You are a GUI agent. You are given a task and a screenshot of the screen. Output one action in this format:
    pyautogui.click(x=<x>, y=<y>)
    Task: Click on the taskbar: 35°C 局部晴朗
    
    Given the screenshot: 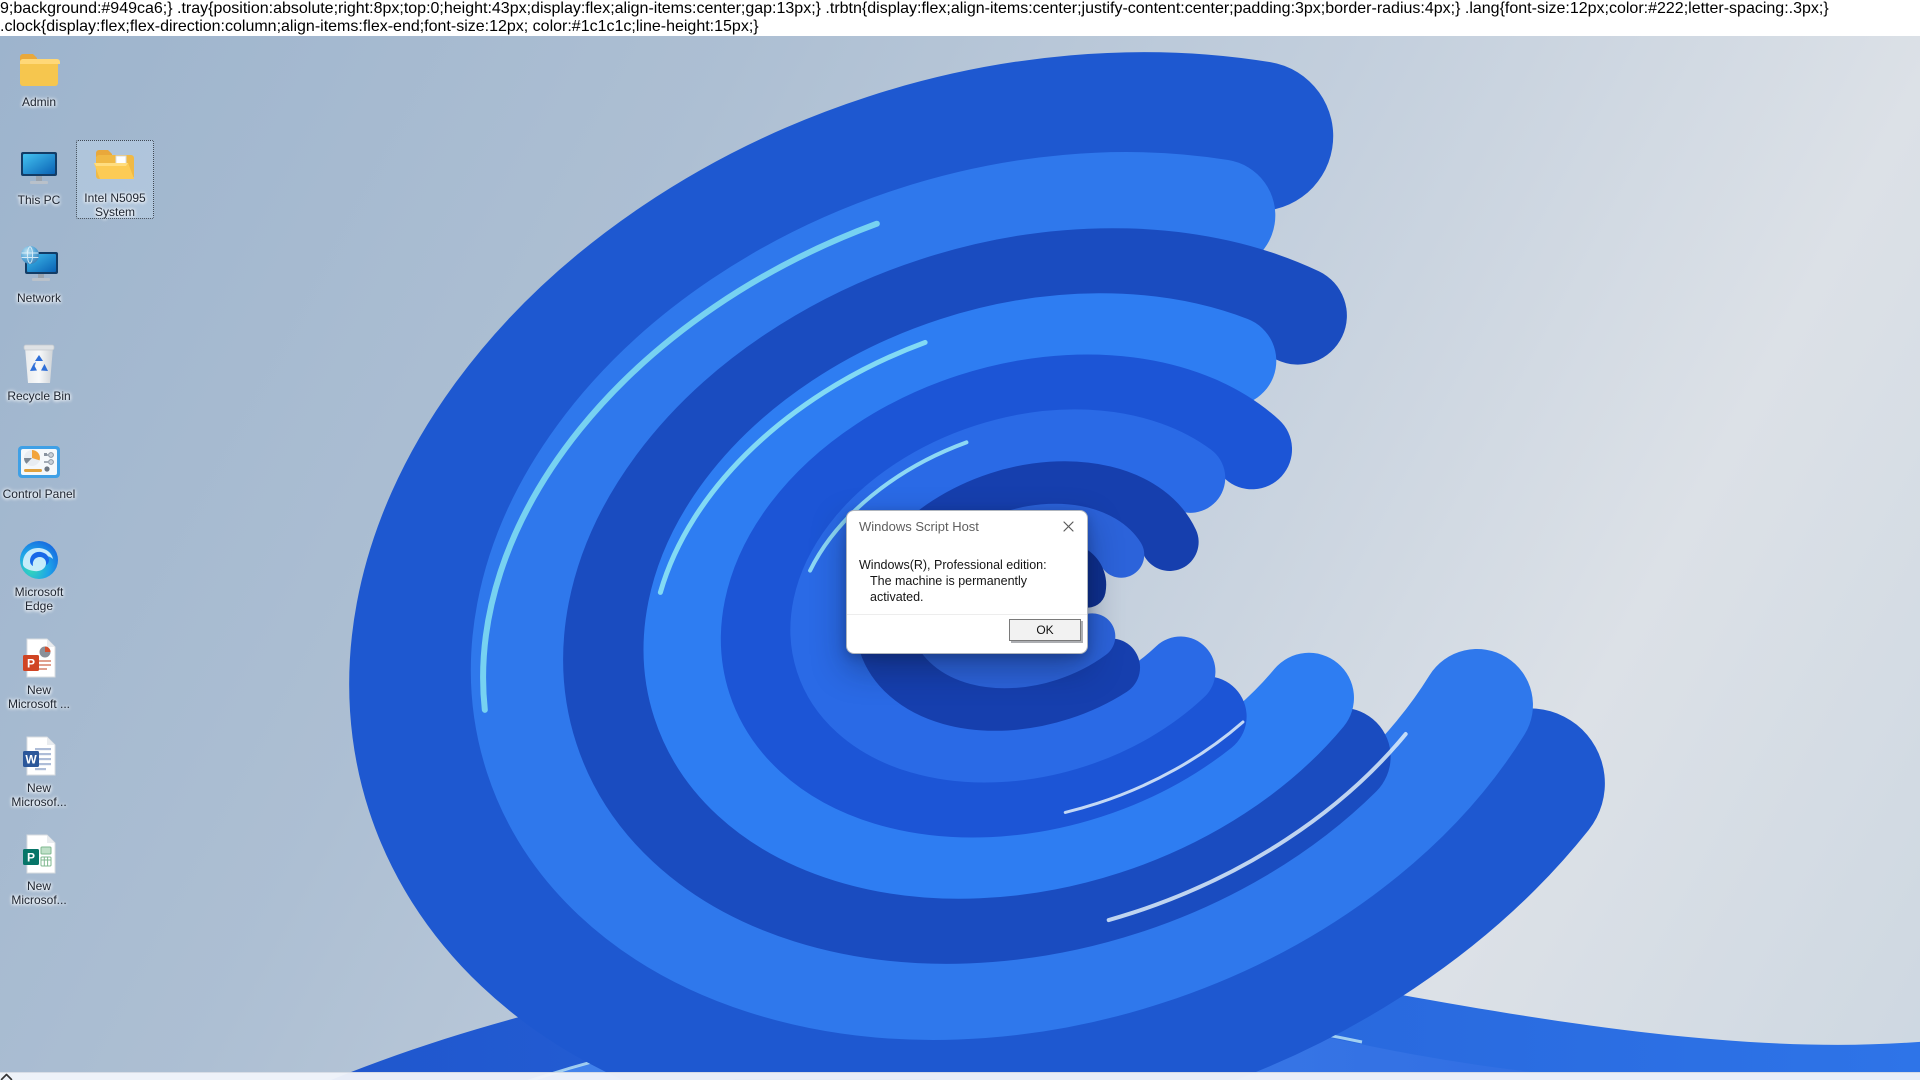 What is the action you would take?
    pyautogui.click(x=960, y=1076)
    